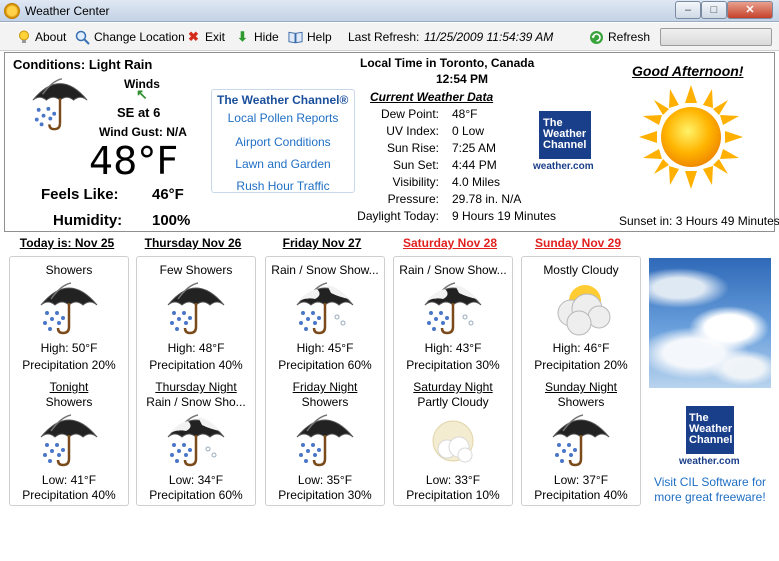 This screenshot has height=561, width=779. I want to click on visibility-value: 4.0 Miles, so click(476, 182).